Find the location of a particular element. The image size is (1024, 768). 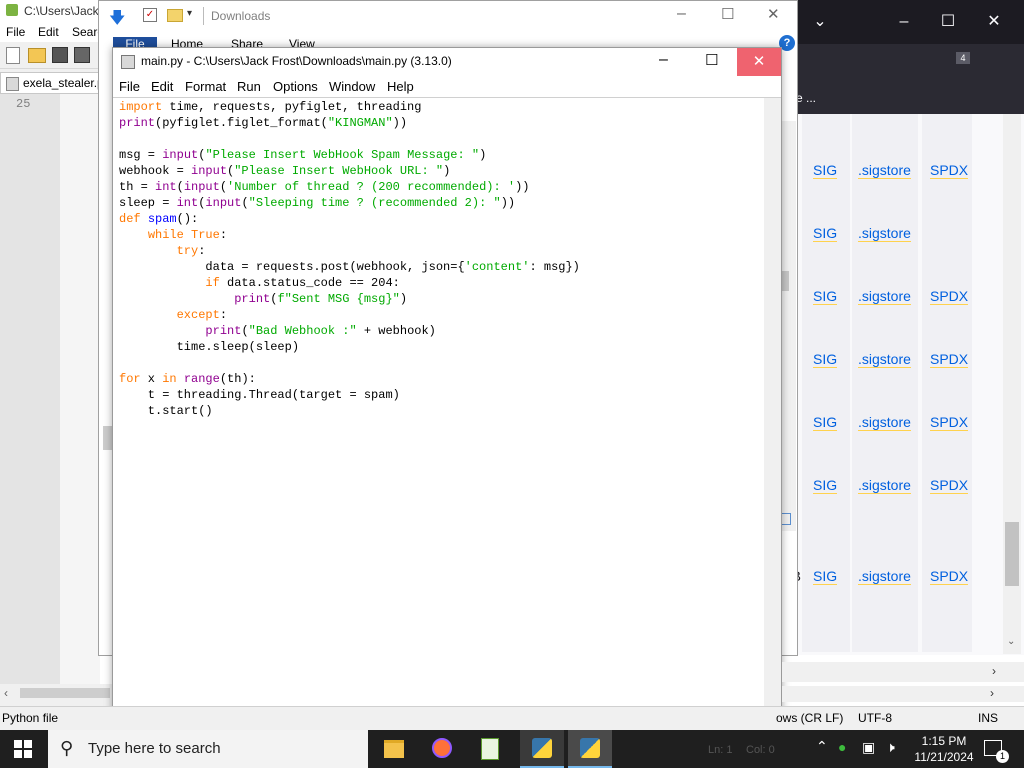

npp-title: C:\Users\Jack is located at coordinates (61, 11).